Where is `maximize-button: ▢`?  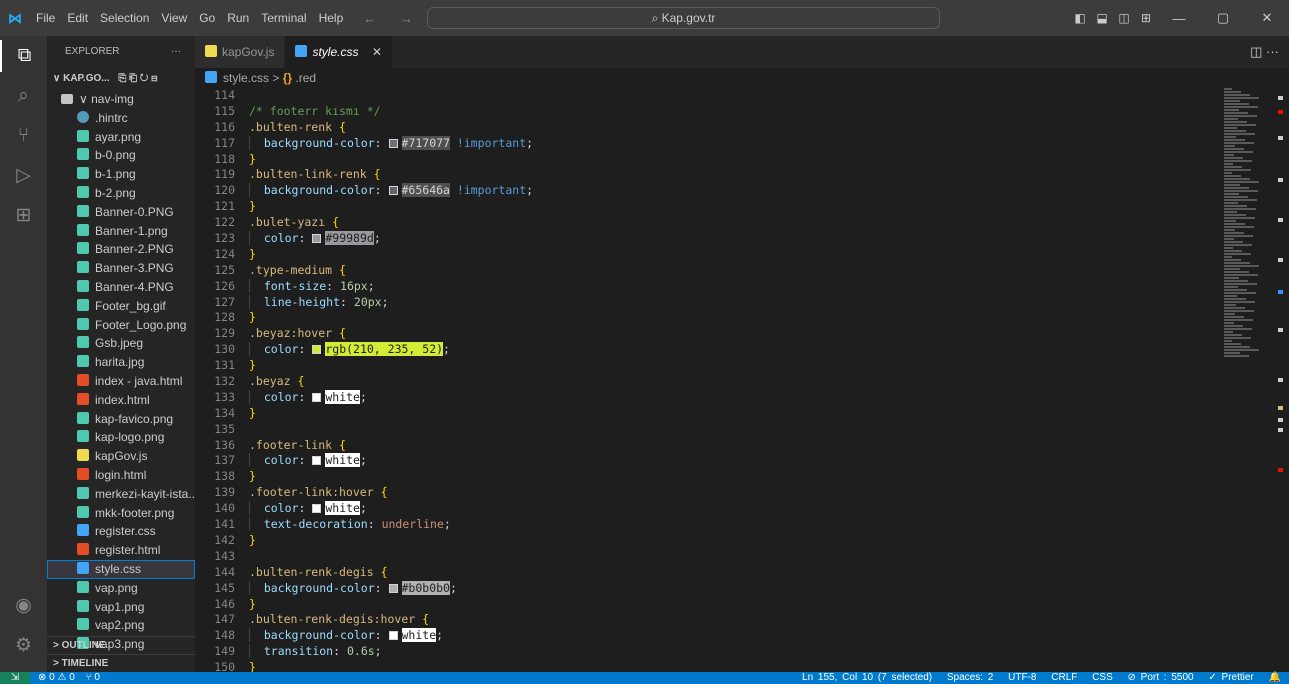 maximize-button: ▢ is located at coordinates (1223, 18).